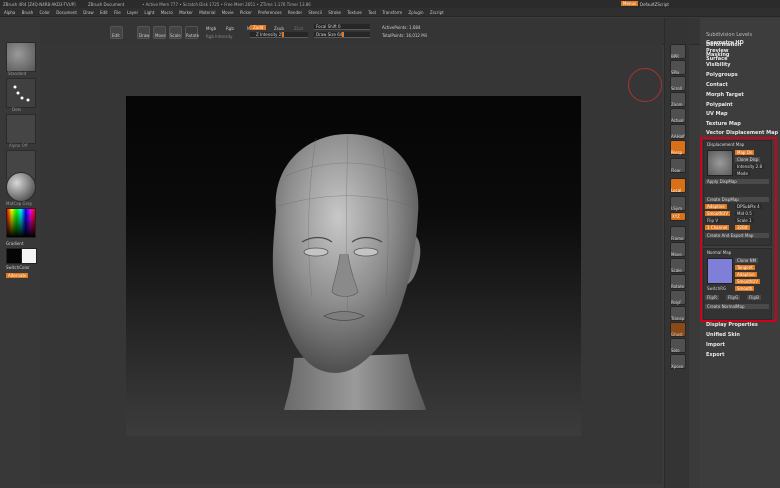 The image size is (780, 488). What do you see at coordinates (678, 233) in the screenshot?
I see `frame-button: Frame` at bounding box center [678, 233].